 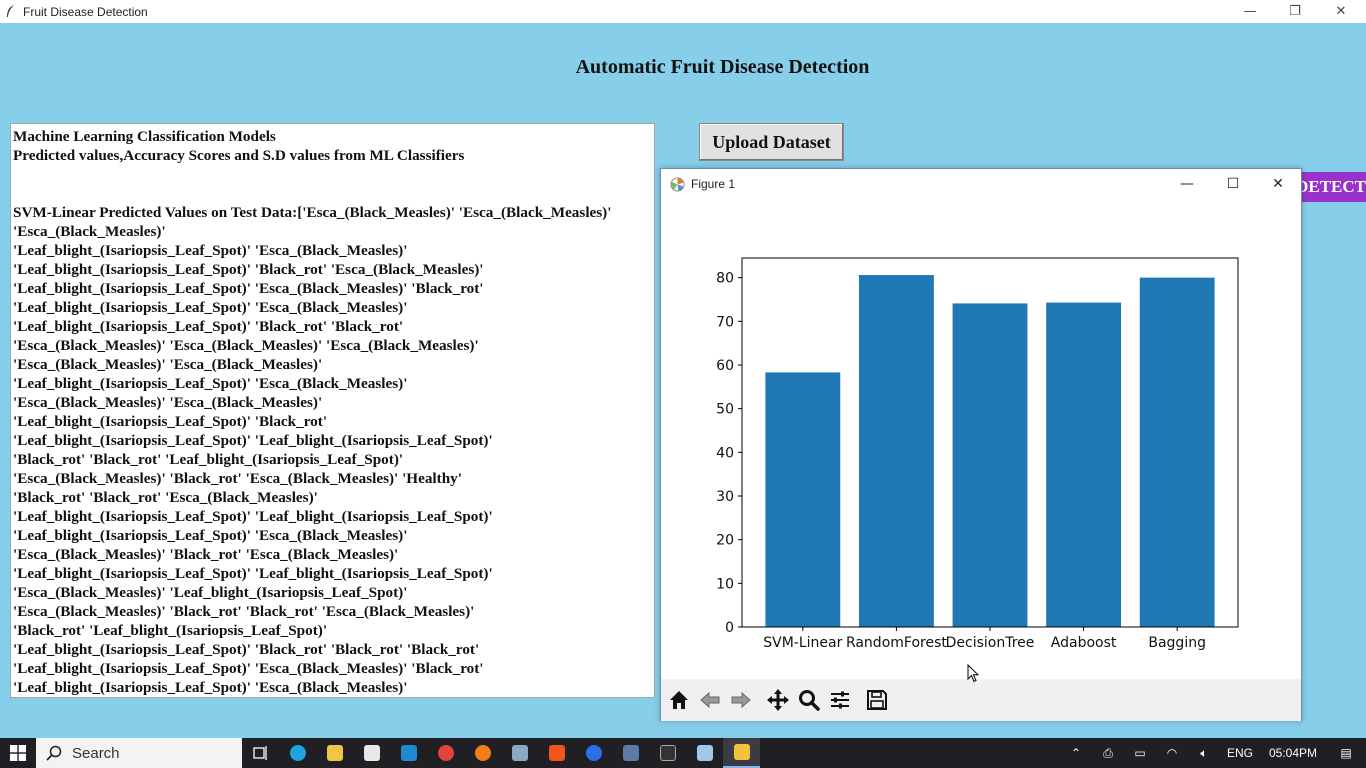 What do you see at coordinates (771, 142) in the screenshot?
I see `upload-dataset-button: Upload Dataset` at bounding box center [771, 142].